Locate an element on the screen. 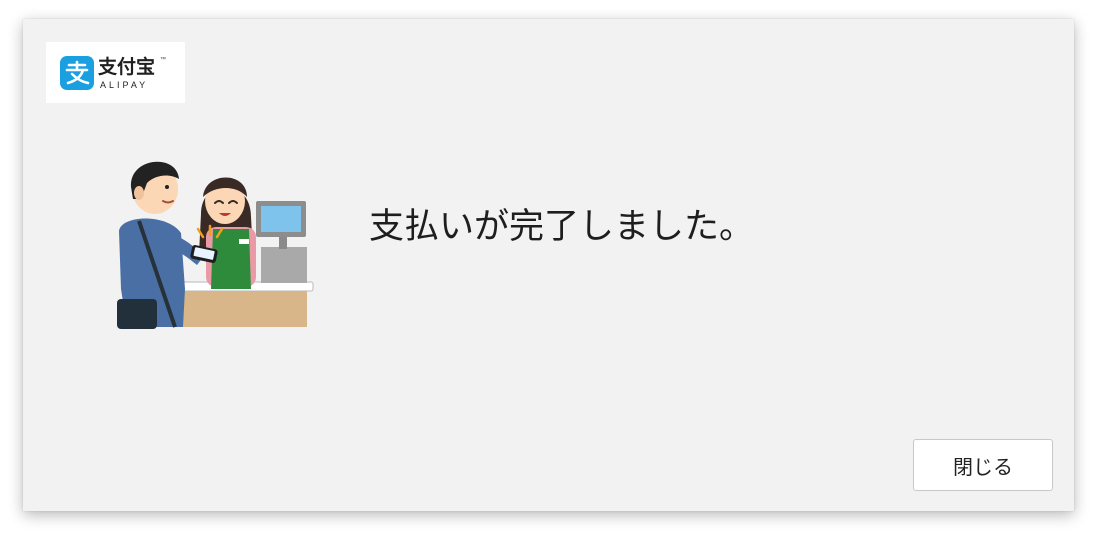  cashier-payment-illustration is located at coordinates (215, 245).